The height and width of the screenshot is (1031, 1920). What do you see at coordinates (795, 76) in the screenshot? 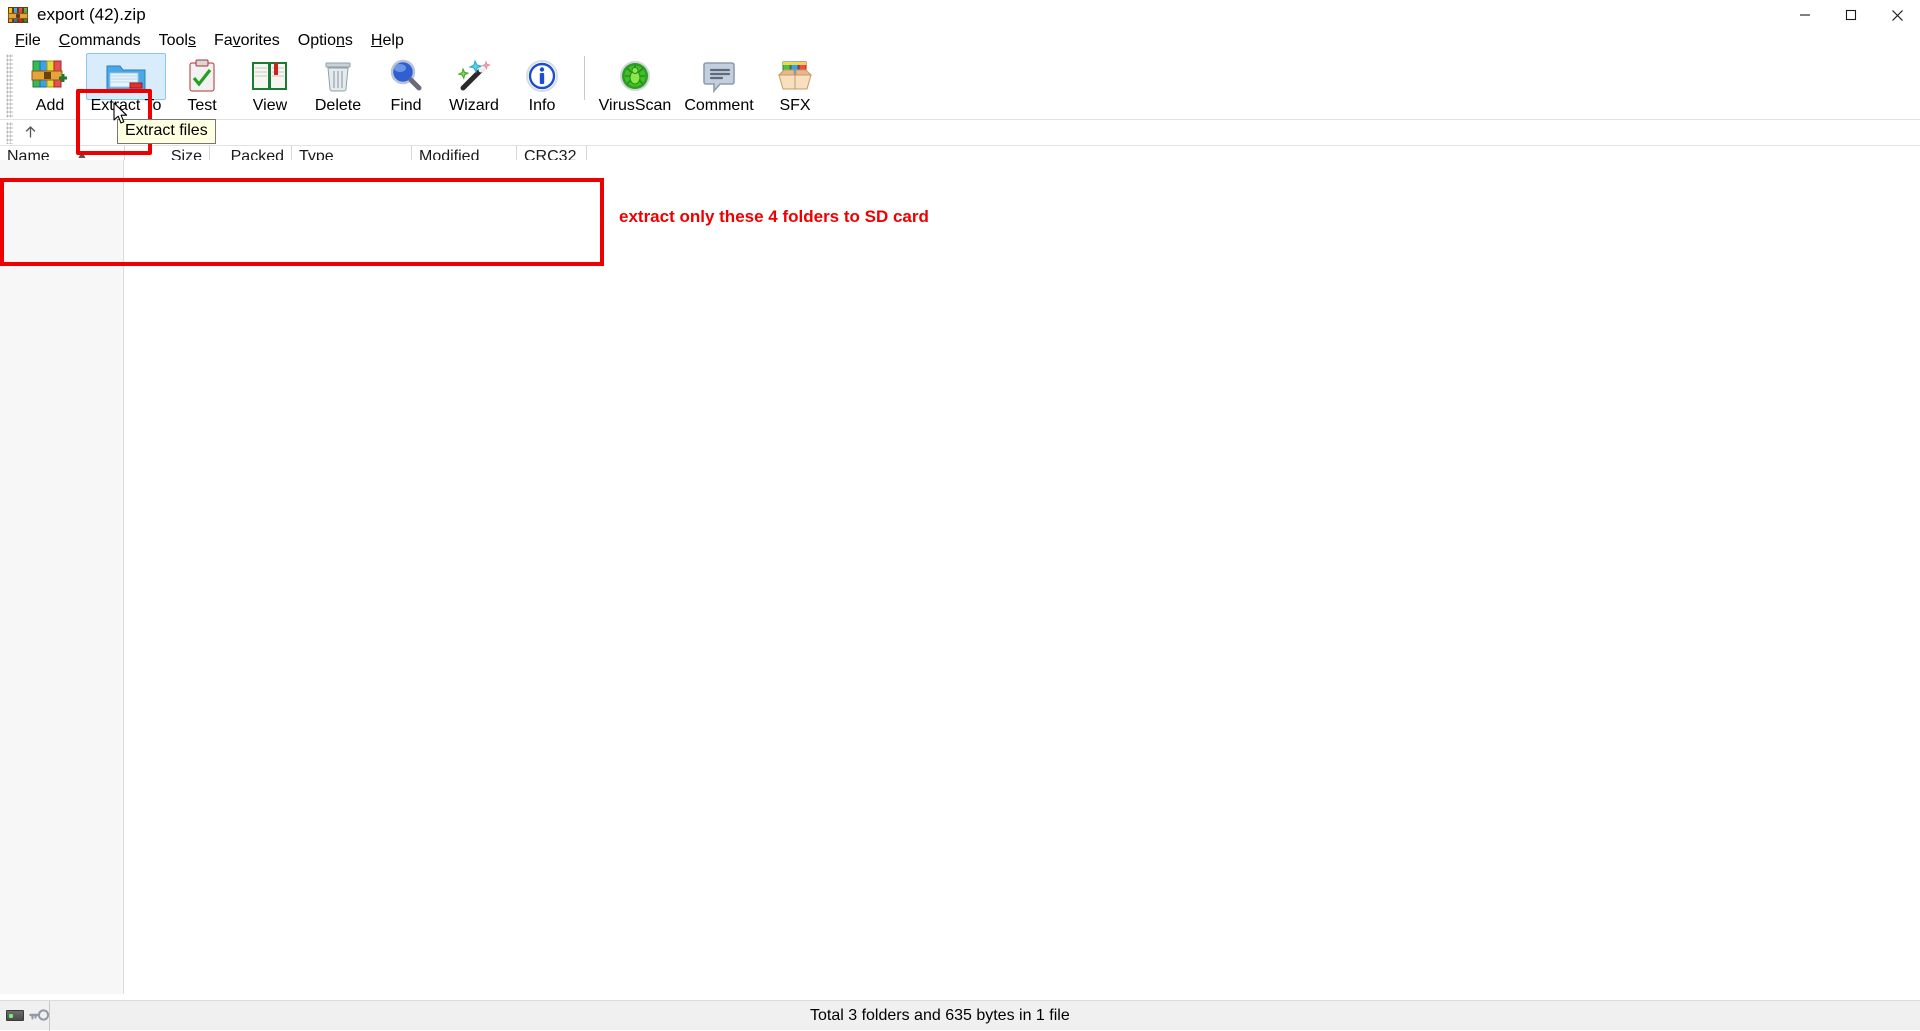
I see `sfx-box-icon` at bounding box center [795, 76].